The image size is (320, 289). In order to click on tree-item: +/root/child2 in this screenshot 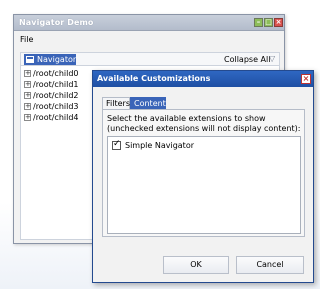, I will do `click(51, 96)`.